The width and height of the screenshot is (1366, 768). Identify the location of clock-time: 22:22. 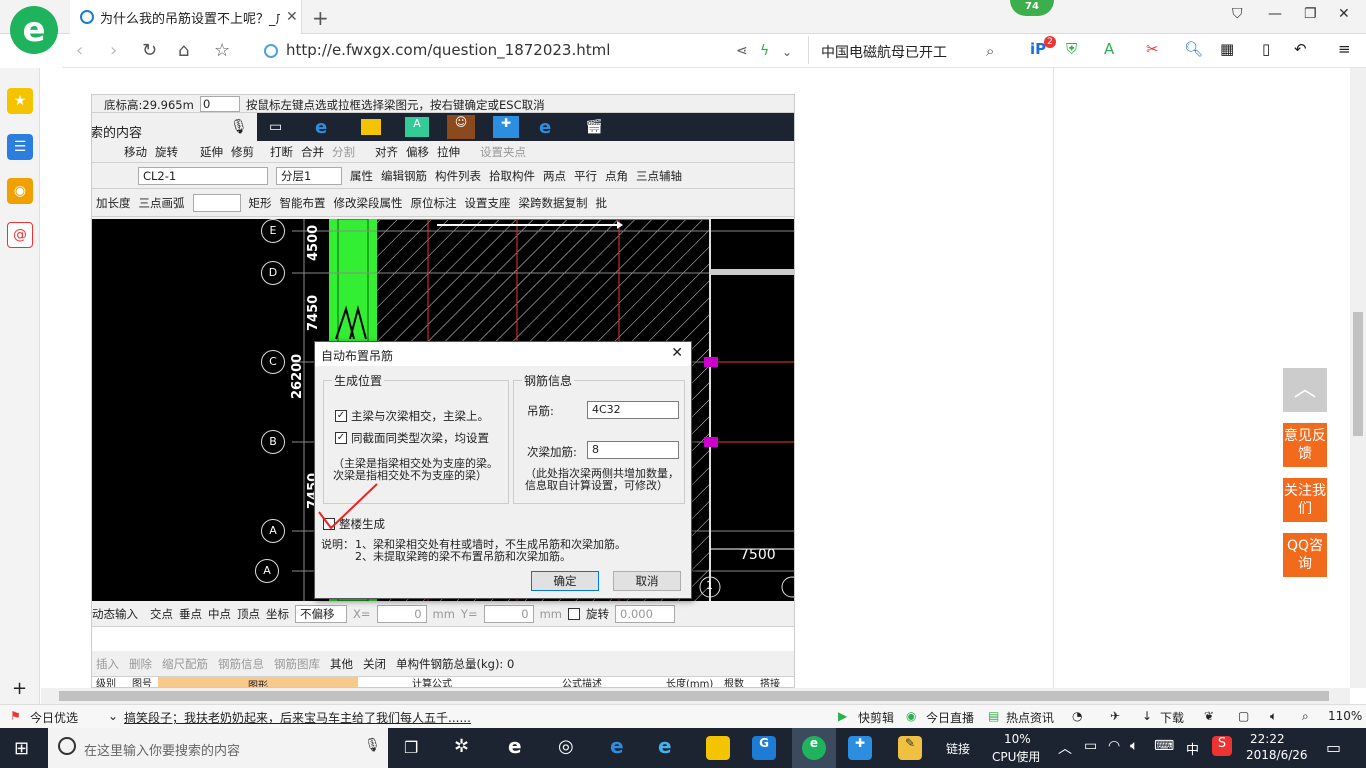
(1267, 739).